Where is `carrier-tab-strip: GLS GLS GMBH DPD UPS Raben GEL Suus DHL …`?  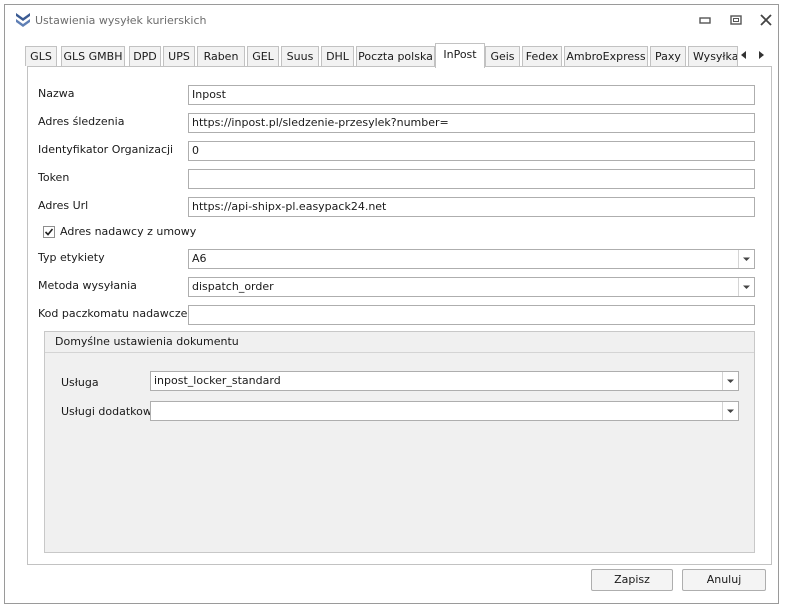 carrier-tab-strip: GLS GLS GMBH DPD UPS Raben GEL Suus DHL … is located at coordinates (397, 55).